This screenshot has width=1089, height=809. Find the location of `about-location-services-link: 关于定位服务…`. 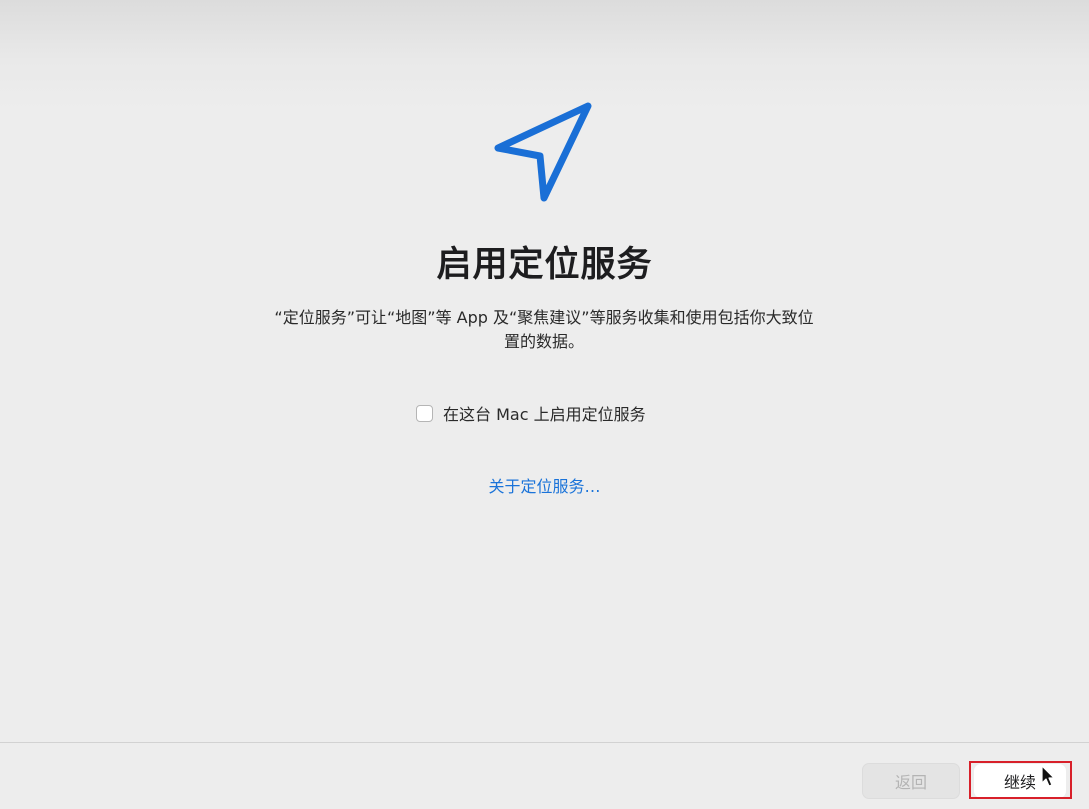

about-location-services-link: 关于定位服务… is located at coordinates (544, 485).